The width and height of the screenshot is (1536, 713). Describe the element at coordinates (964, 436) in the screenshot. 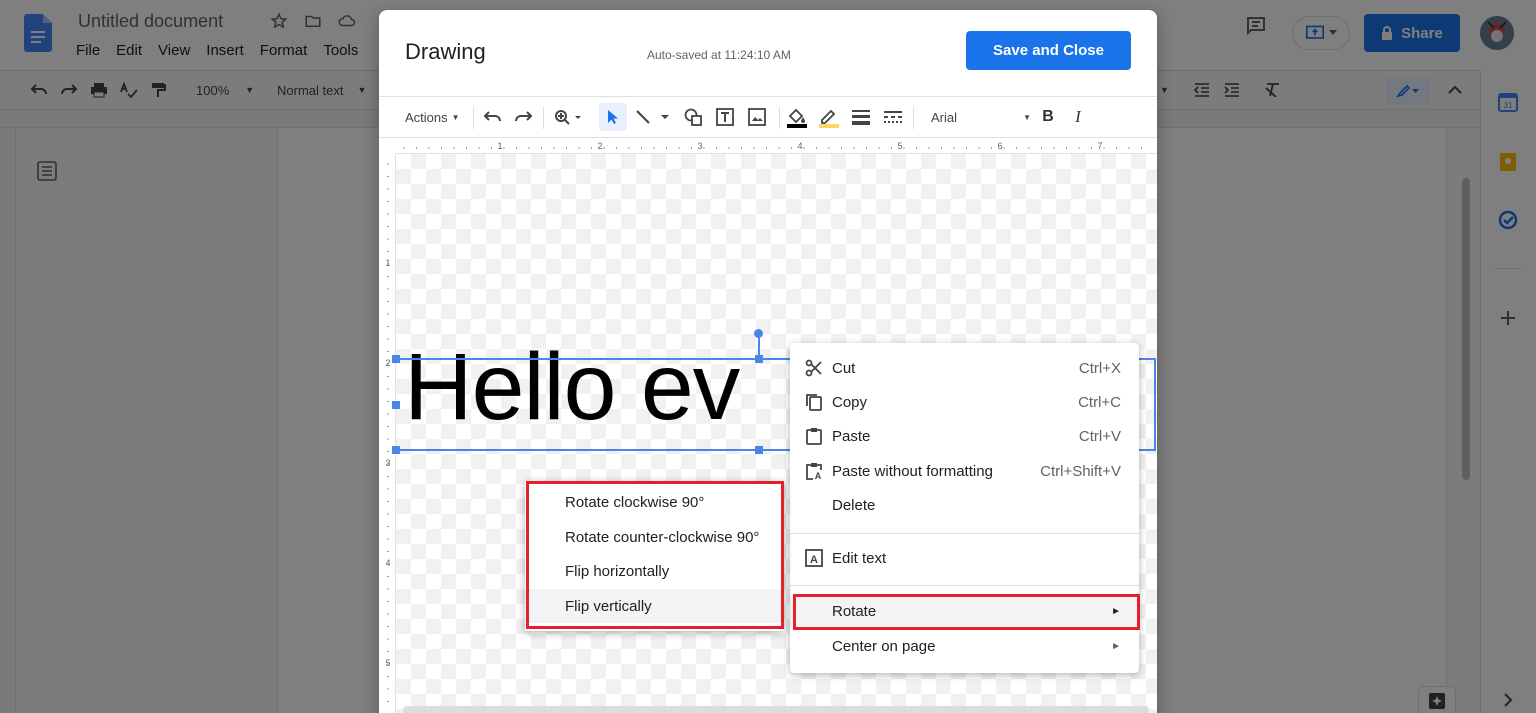

I see `menu-item-paste: Paste Ctrl+V` at that location.